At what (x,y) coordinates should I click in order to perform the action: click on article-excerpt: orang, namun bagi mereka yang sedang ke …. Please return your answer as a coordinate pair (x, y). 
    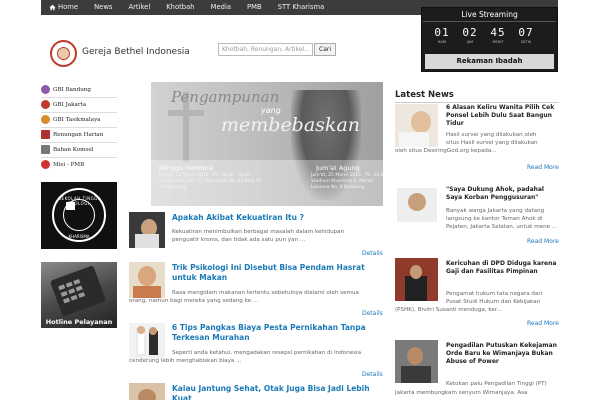
    Looking at the image, I should click on (194, 301).